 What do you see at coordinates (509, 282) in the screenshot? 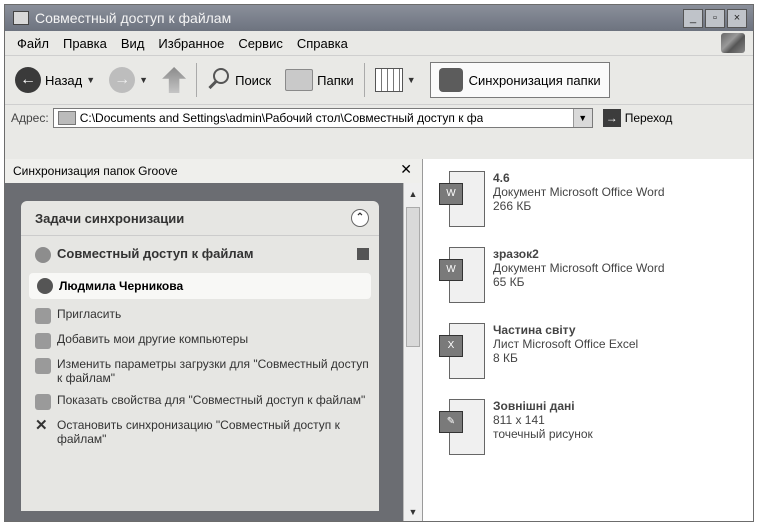
I see `file-size: 65 КБ` at bounding box center [509, 282].